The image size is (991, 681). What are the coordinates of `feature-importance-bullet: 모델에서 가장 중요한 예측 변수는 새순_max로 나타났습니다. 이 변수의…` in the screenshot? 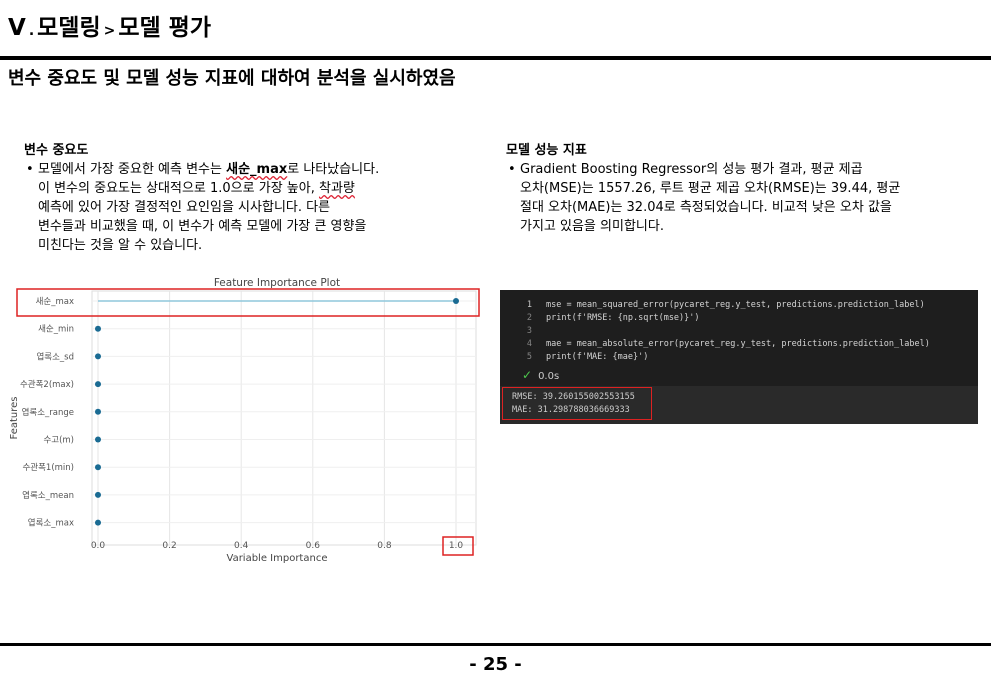 It's located at (255, 207).